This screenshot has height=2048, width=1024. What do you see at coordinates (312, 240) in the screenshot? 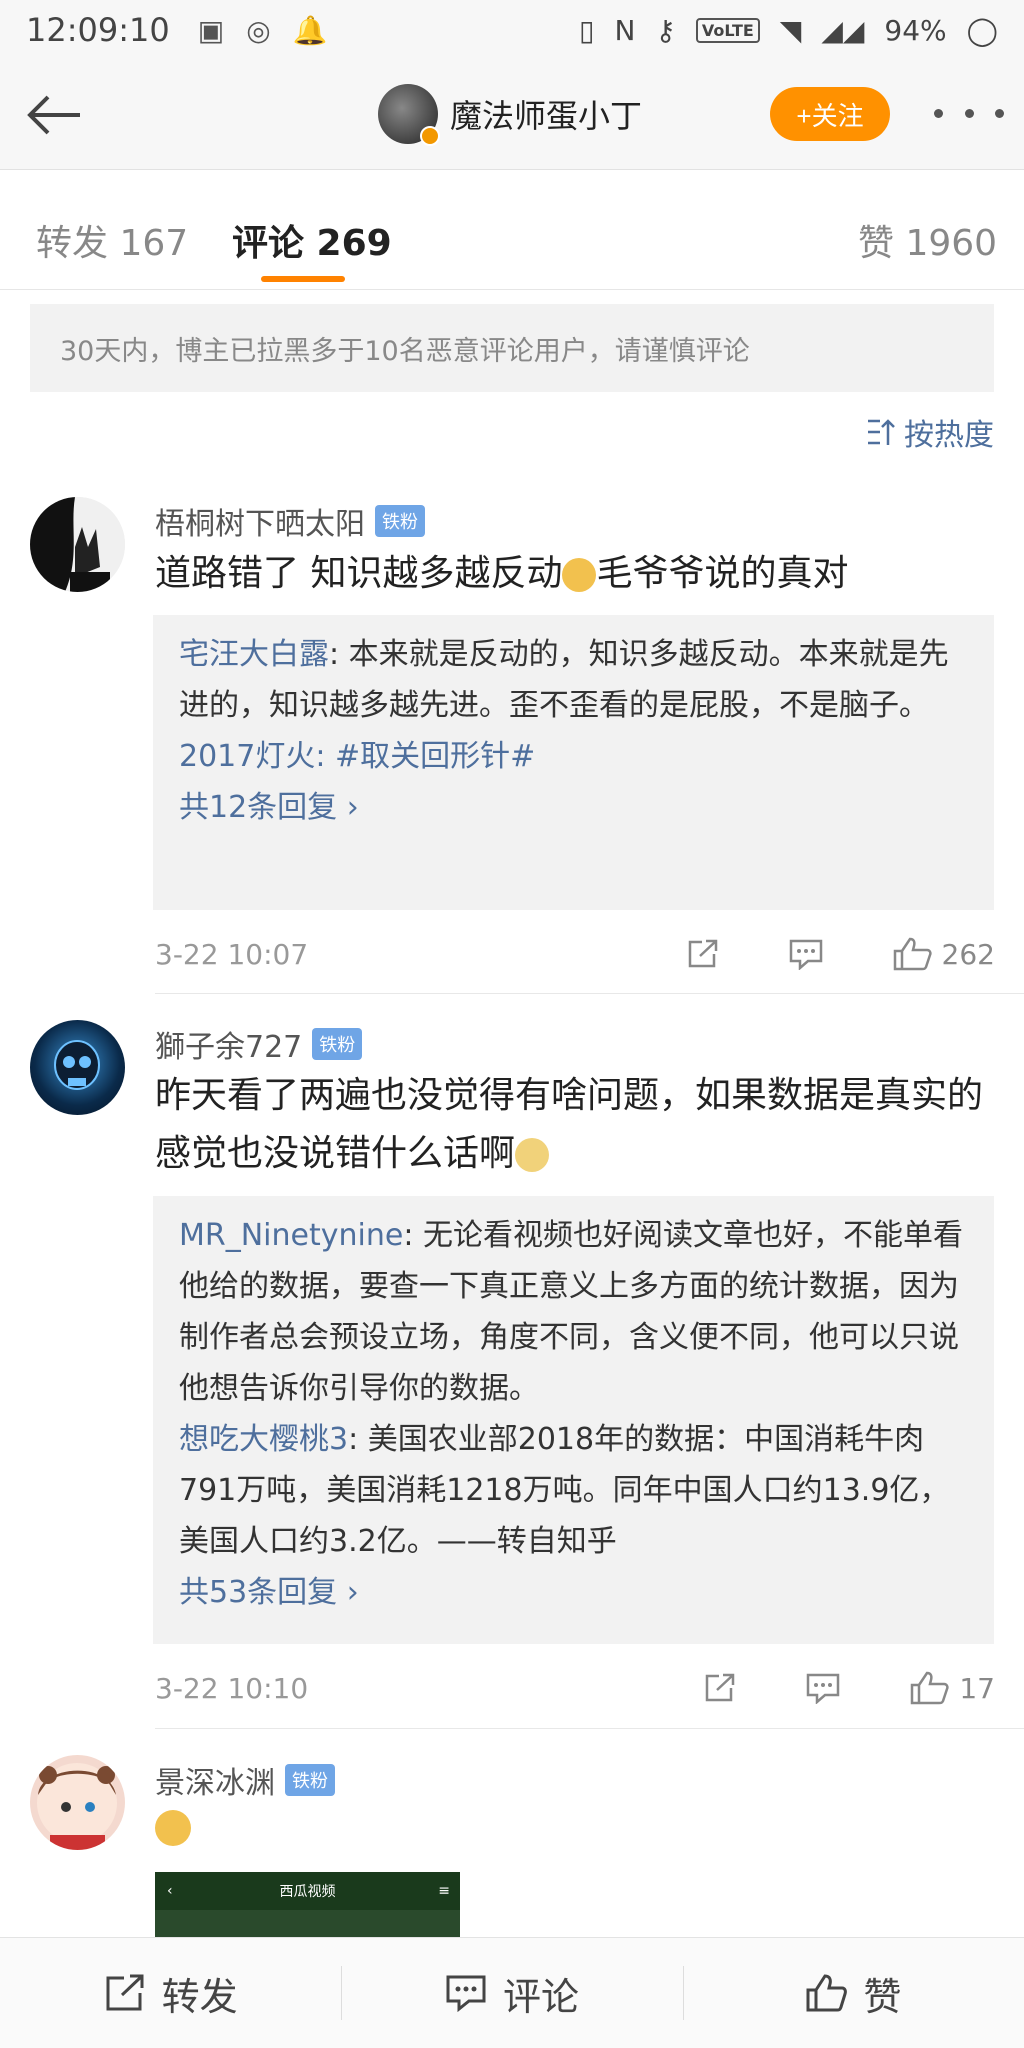
I see `tab-comments: 评论 269` at bounding box center [312, 240].